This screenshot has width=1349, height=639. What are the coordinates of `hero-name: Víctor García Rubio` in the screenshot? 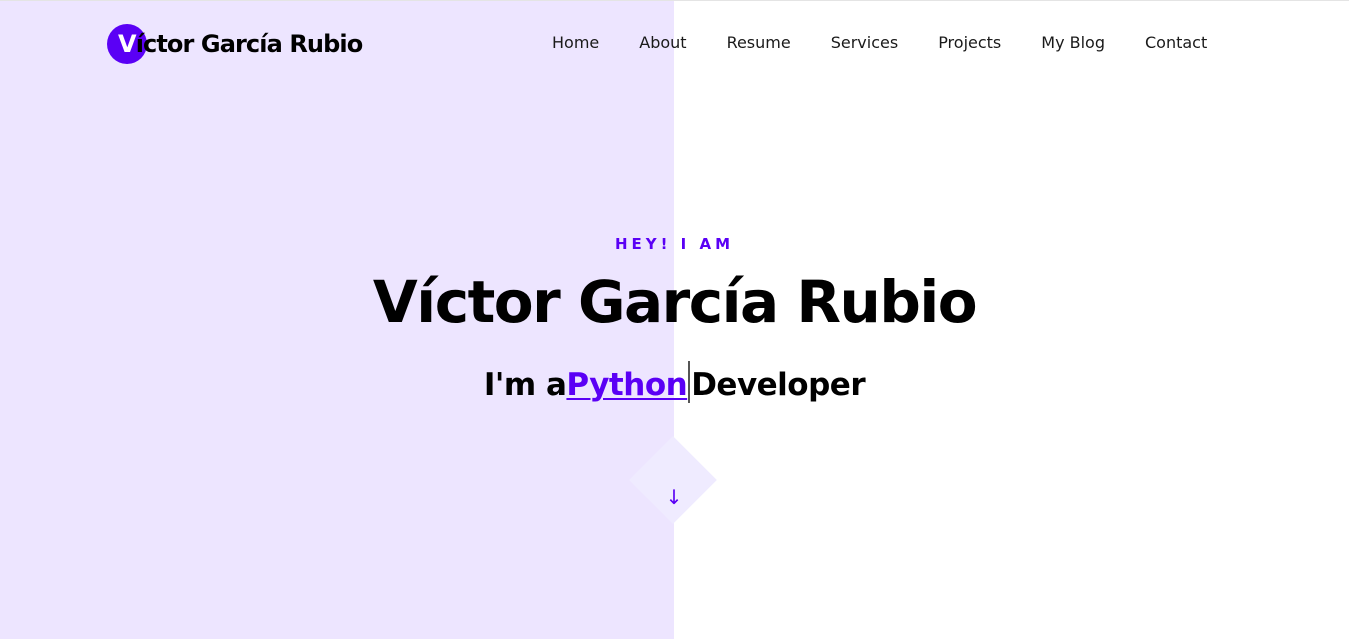 It's located at (675, 302).